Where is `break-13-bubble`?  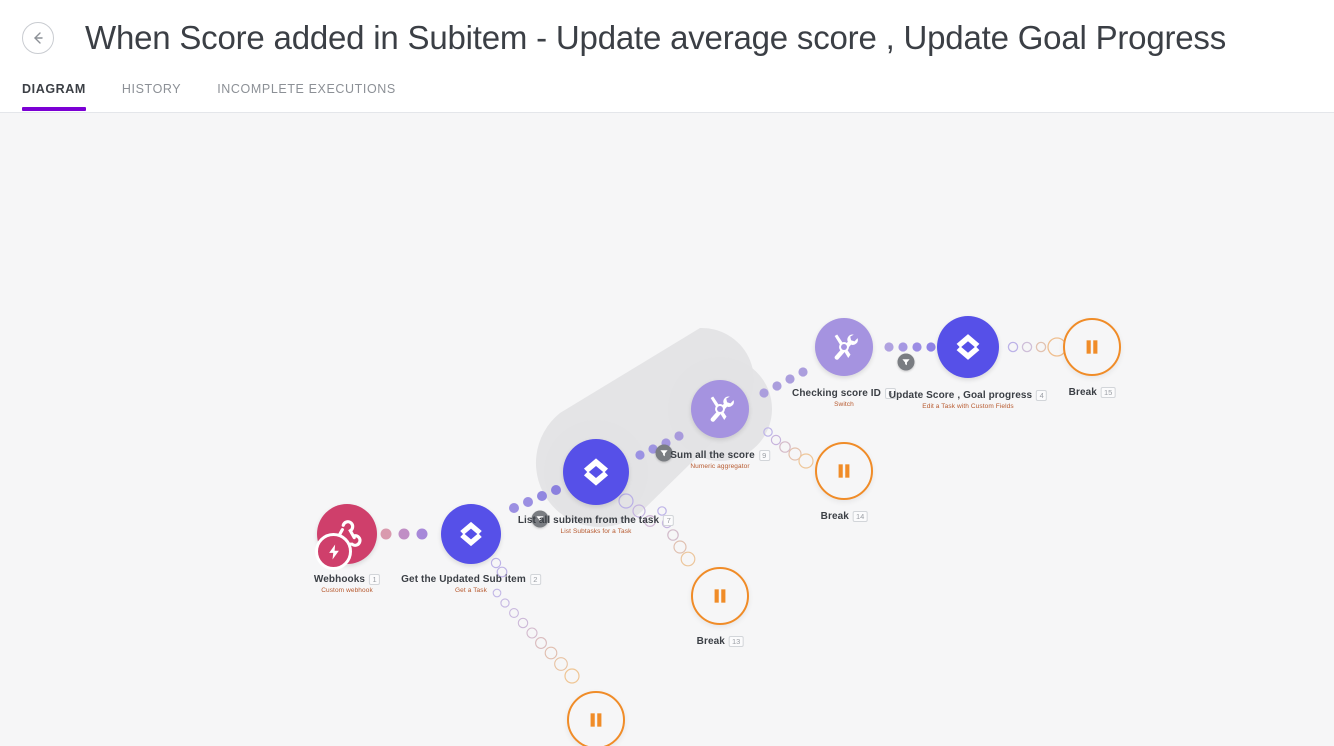
break-13-bubble is located at coordinates (720, 596).